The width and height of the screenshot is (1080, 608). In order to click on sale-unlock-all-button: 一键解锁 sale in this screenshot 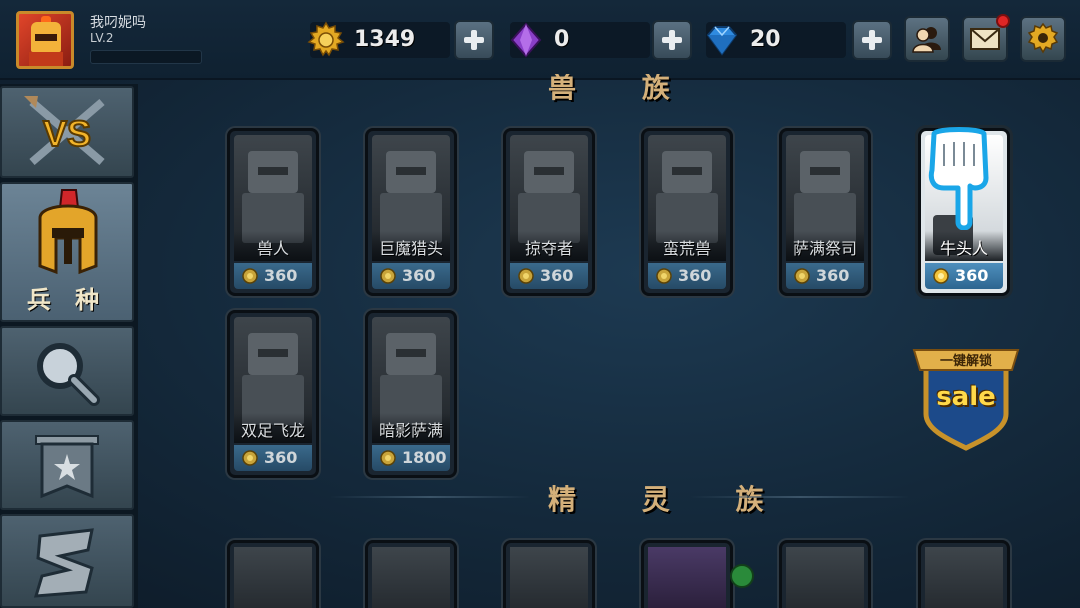, I will do `click(966, 398)`.